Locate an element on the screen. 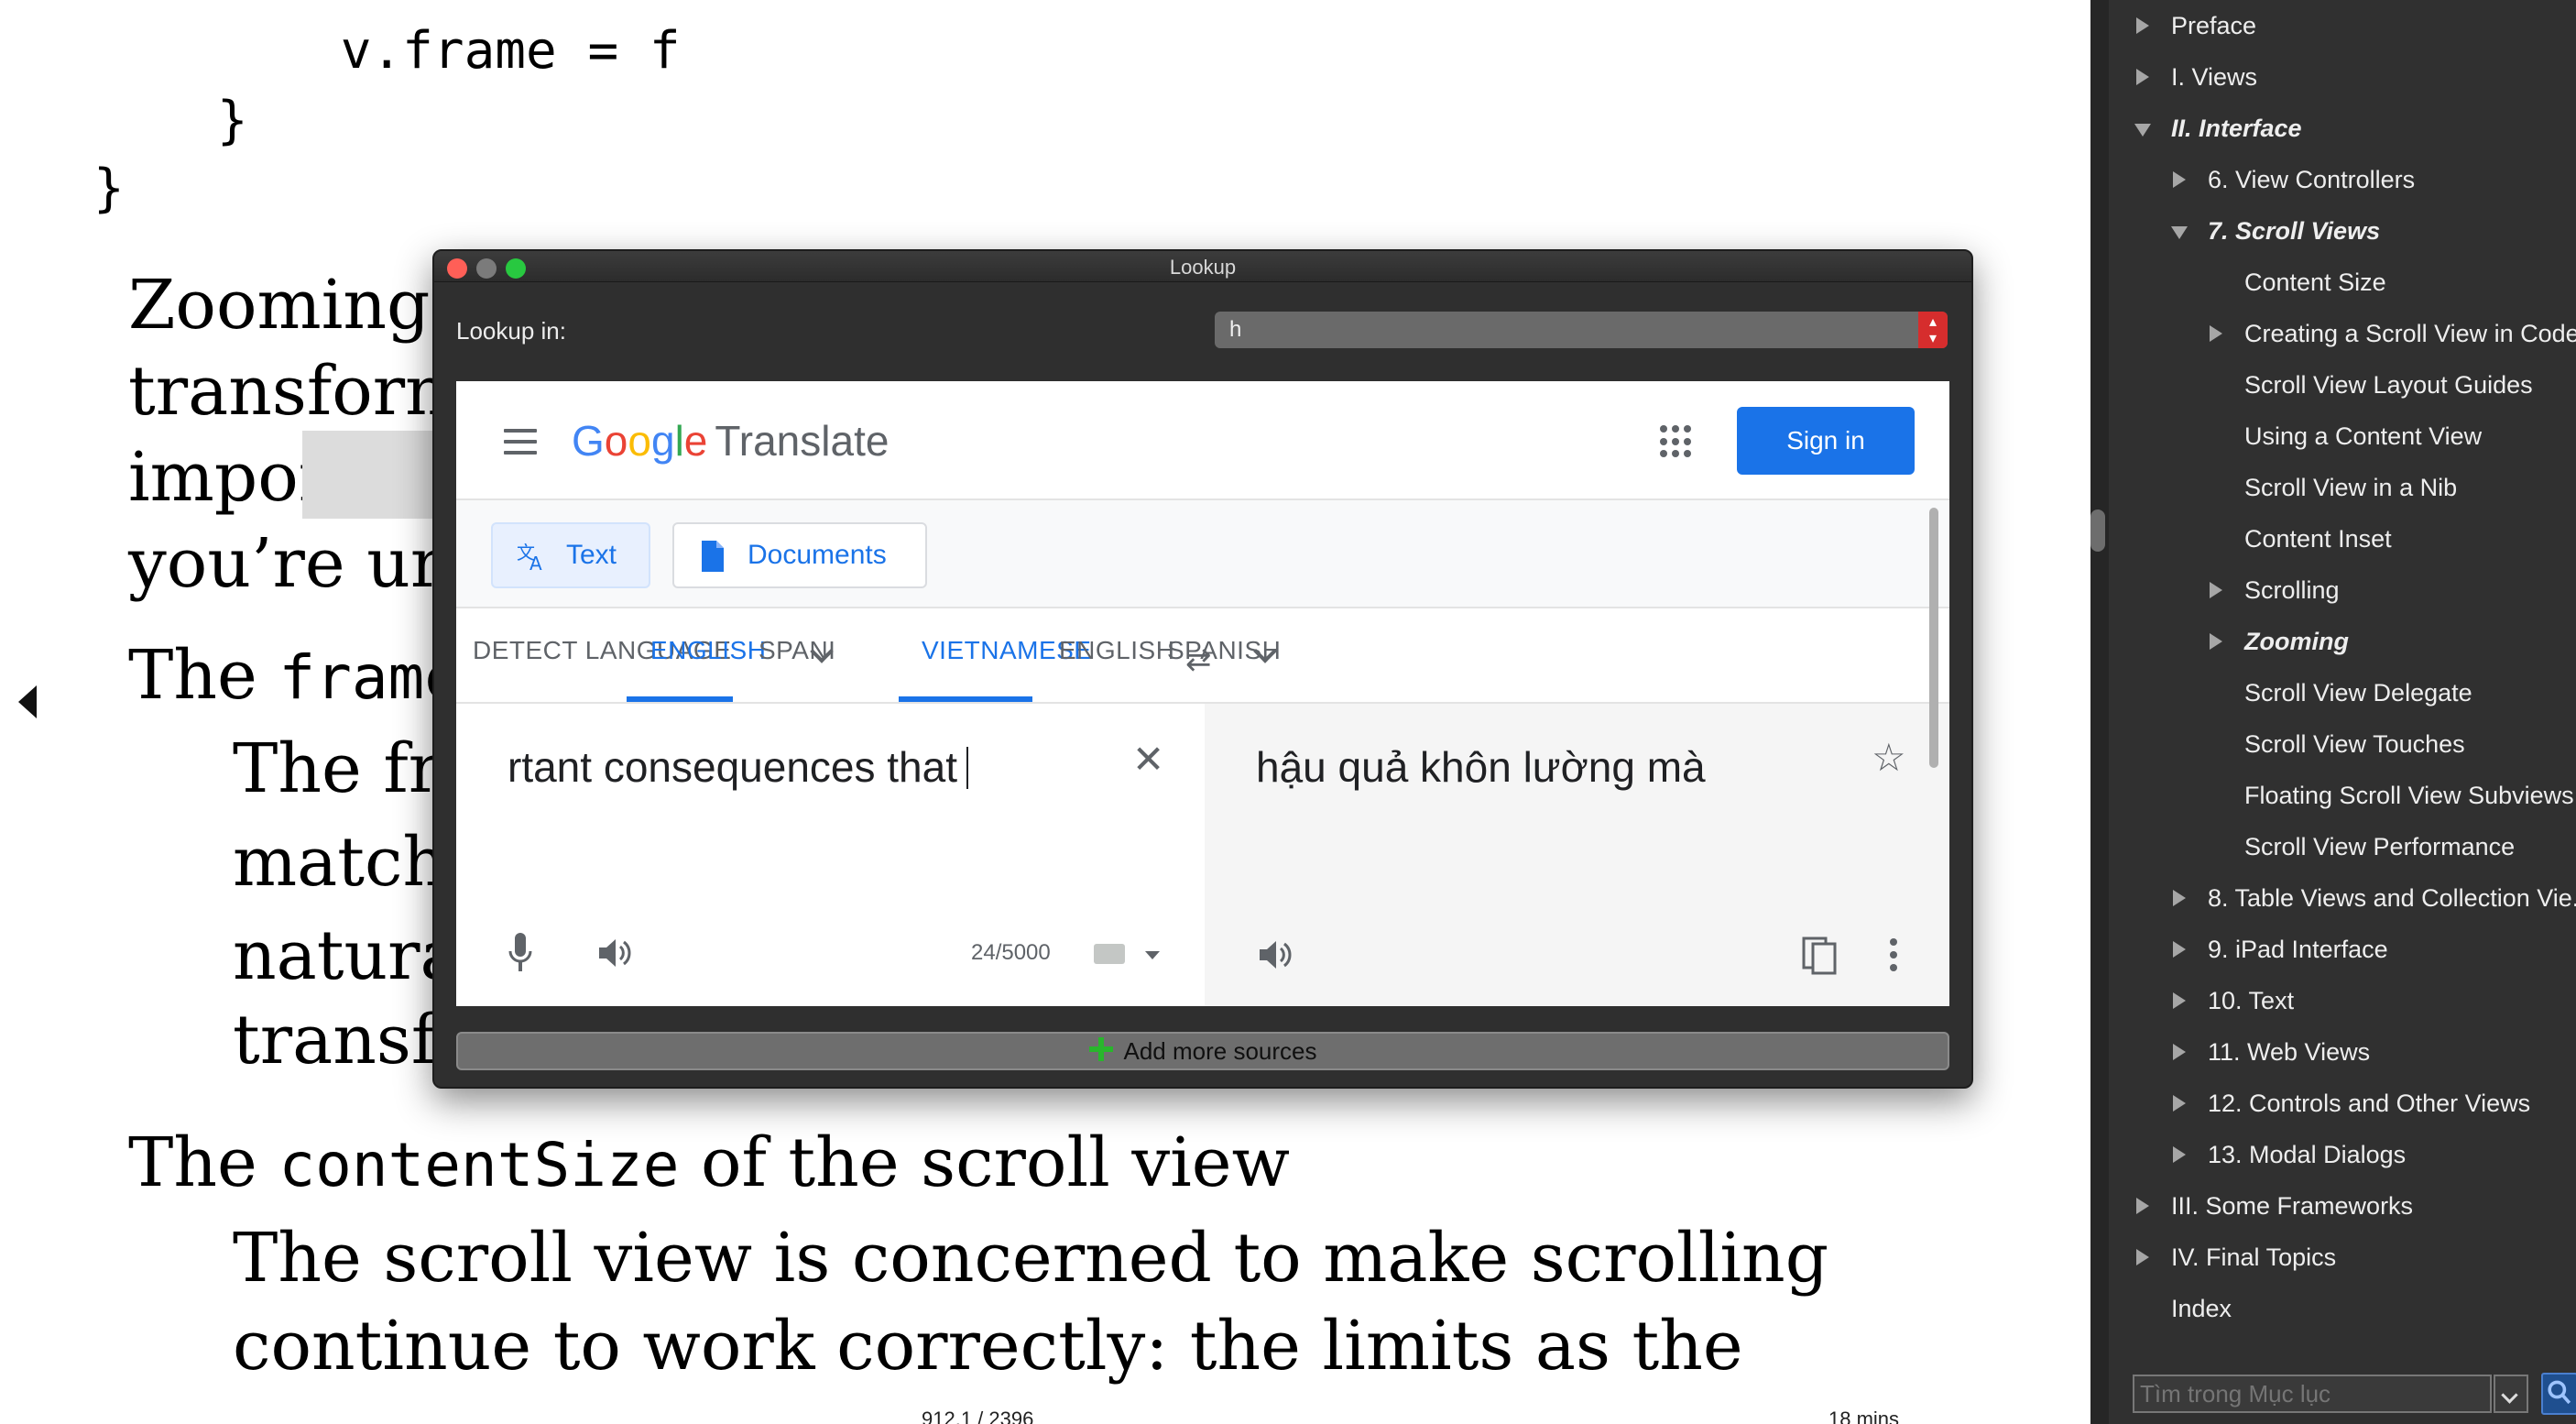  add-more-sources-label: Add more sources is located at coordinates (1220, 1051).